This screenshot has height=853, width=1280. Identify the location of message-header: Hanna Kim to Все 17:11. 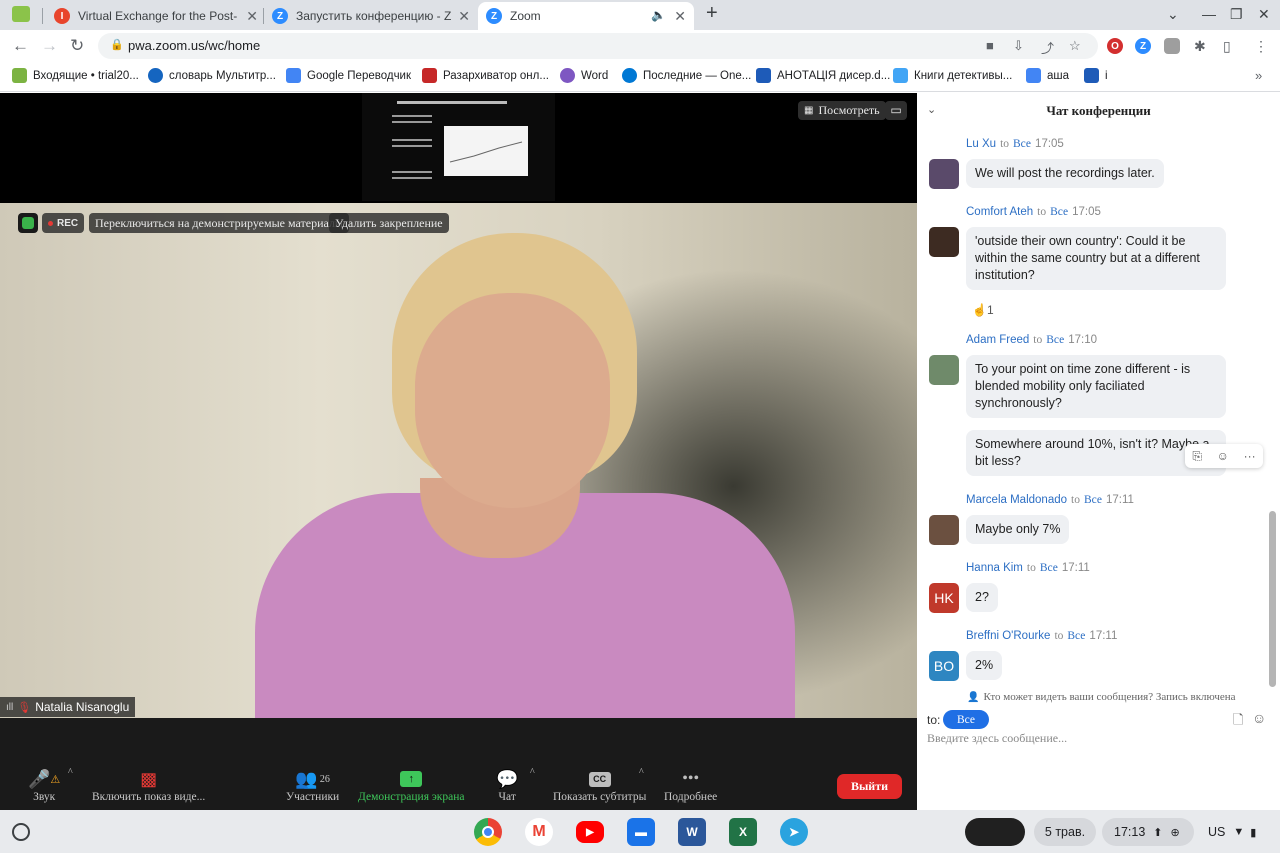
(1028, 568).